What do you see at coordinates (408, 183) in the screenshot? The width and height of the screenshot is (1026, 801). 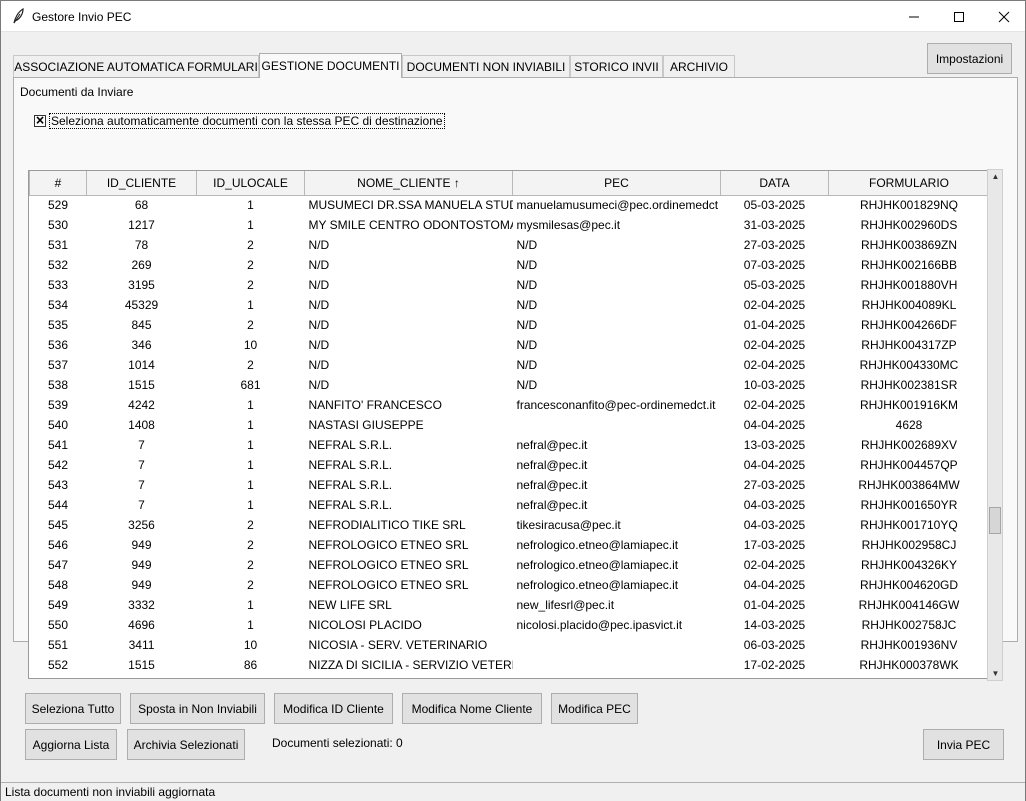 I see `column-header-nome-cliente: NOME_CLIENTE ↑` at bounding box center [408, 183].